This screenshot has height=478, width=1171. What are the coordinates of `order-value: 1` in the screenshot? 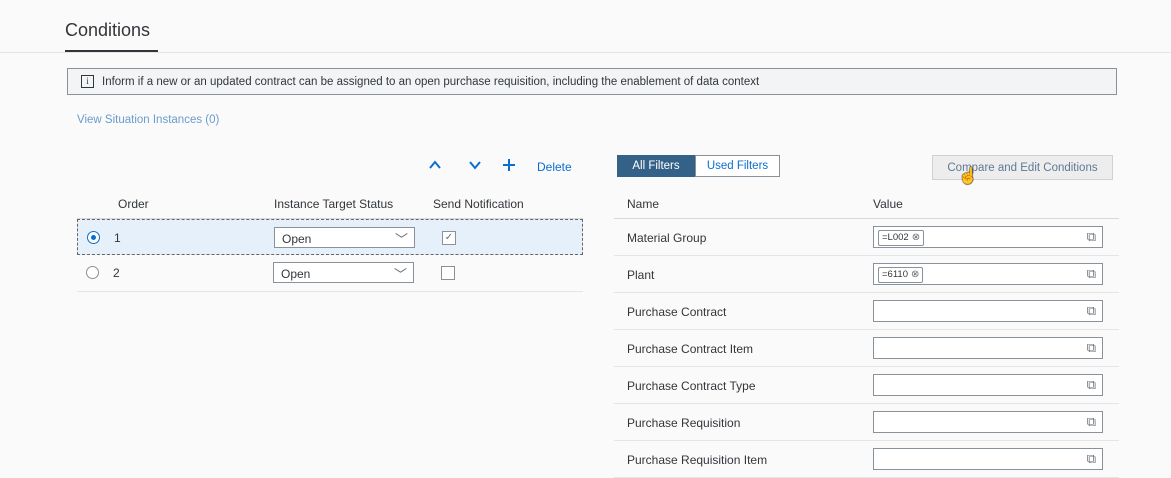 It's located at (117, 238).